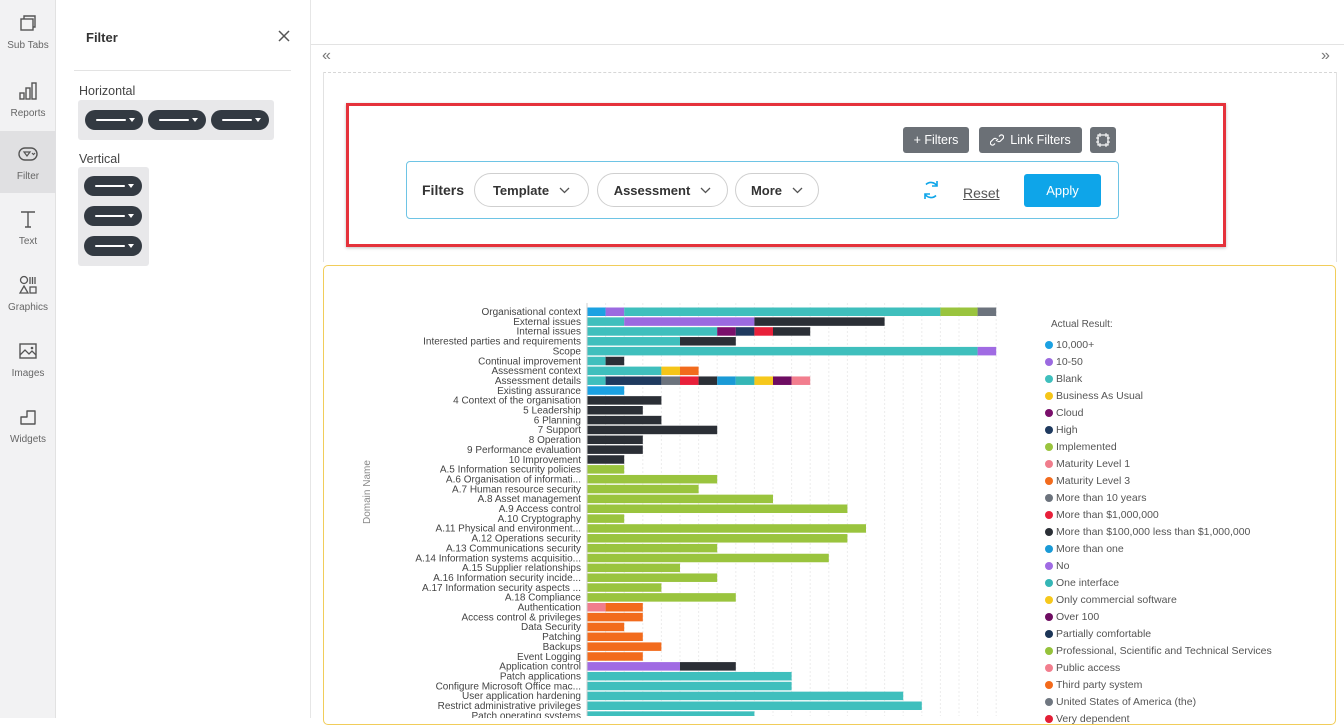 The image size is (1344, 727). Describe the element at coordinates (1190, 429) in the screenshot. I see `legend-item: High` at that location.